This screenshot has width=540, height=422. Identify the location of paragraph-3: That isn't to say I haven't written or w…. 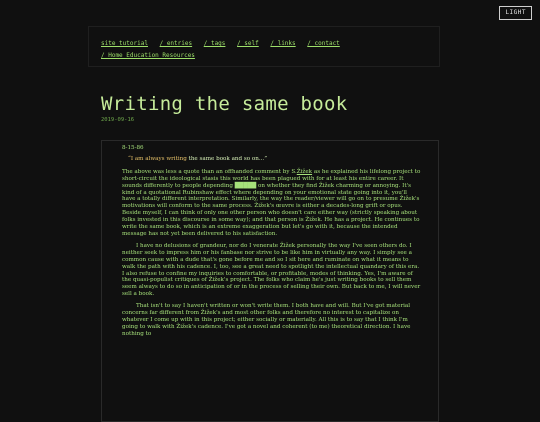
(266, 320).